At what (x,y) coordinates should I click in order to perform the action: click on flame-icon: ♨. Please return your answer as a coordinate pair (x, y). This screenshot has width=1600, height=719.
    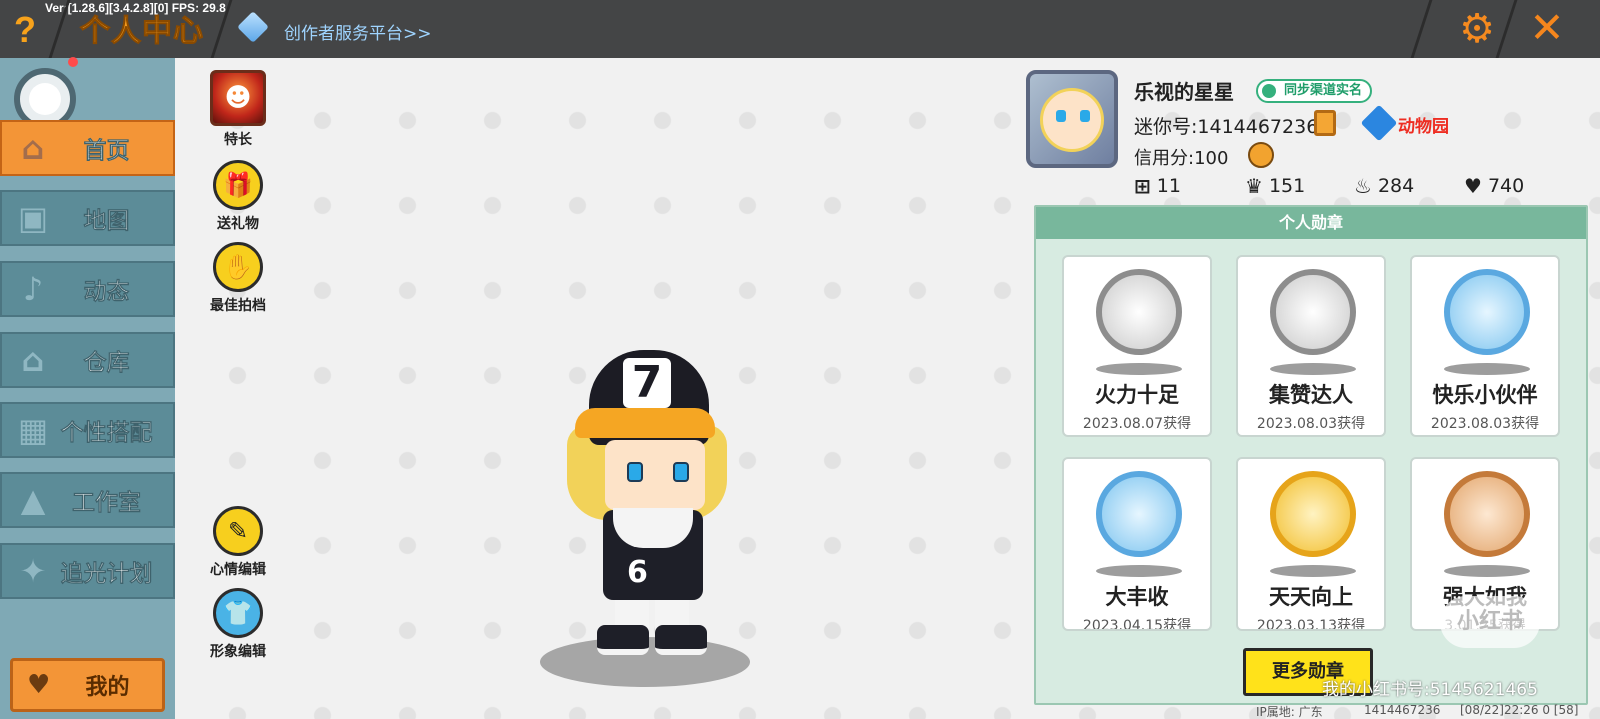
    Looking at the image, I should click on (1363, 186).